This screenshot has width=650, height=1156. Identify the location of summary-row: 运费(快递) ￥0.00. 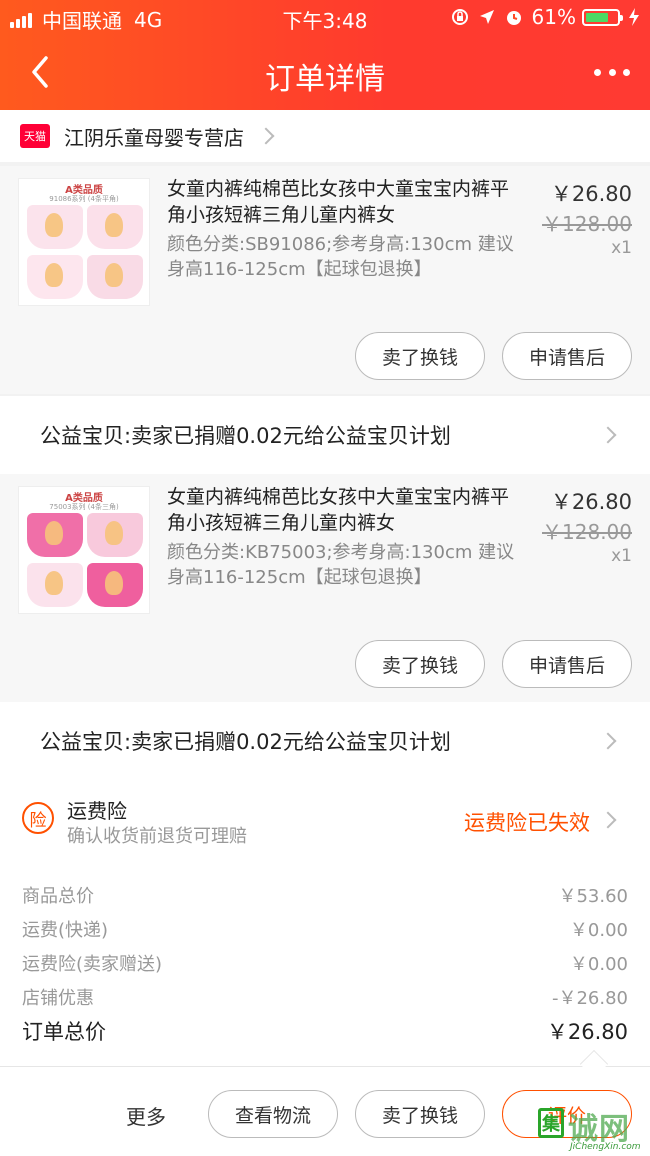
(325, 929).